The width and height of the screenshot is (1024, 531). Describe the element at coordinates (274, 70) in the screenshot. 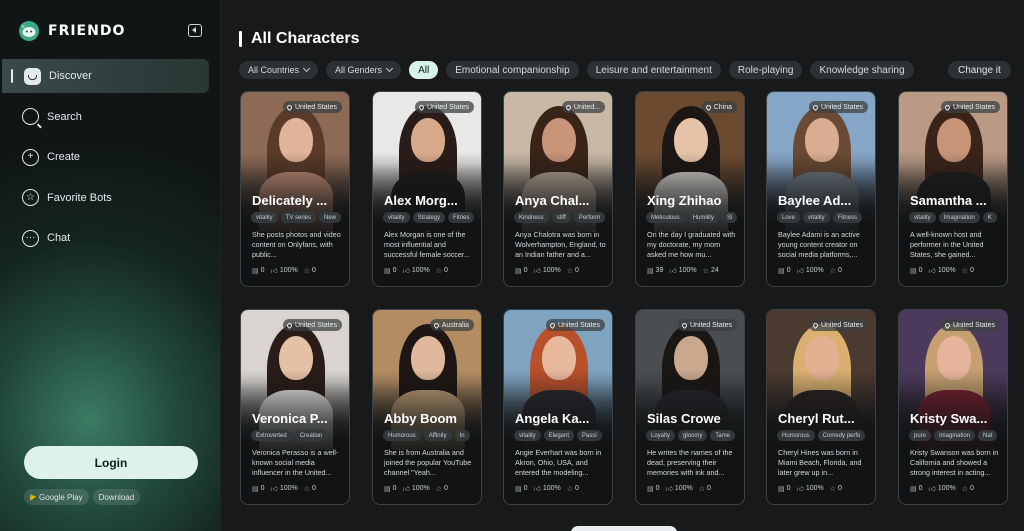

I see `country-dropdown-label: All Countries` at that location.